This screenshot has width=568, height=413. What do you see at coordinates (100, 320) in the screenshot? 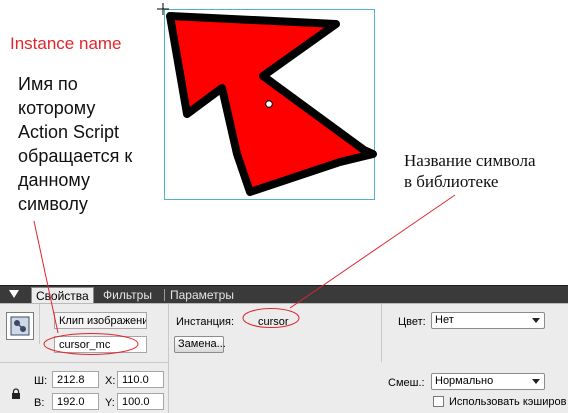
I see `symbol-type-dropdown: Клип изображени` at bounding box center [100, 320].